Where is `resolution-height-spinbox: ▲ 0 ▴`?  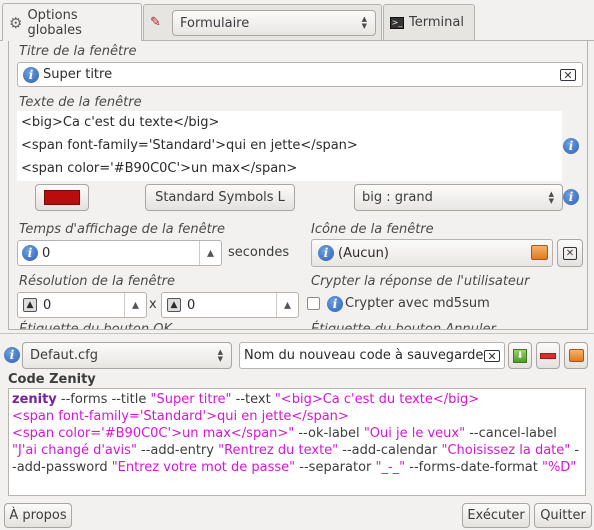 resolution-height-spinbox: ▲ 0 ▴ is located at coordinates (230, 305).